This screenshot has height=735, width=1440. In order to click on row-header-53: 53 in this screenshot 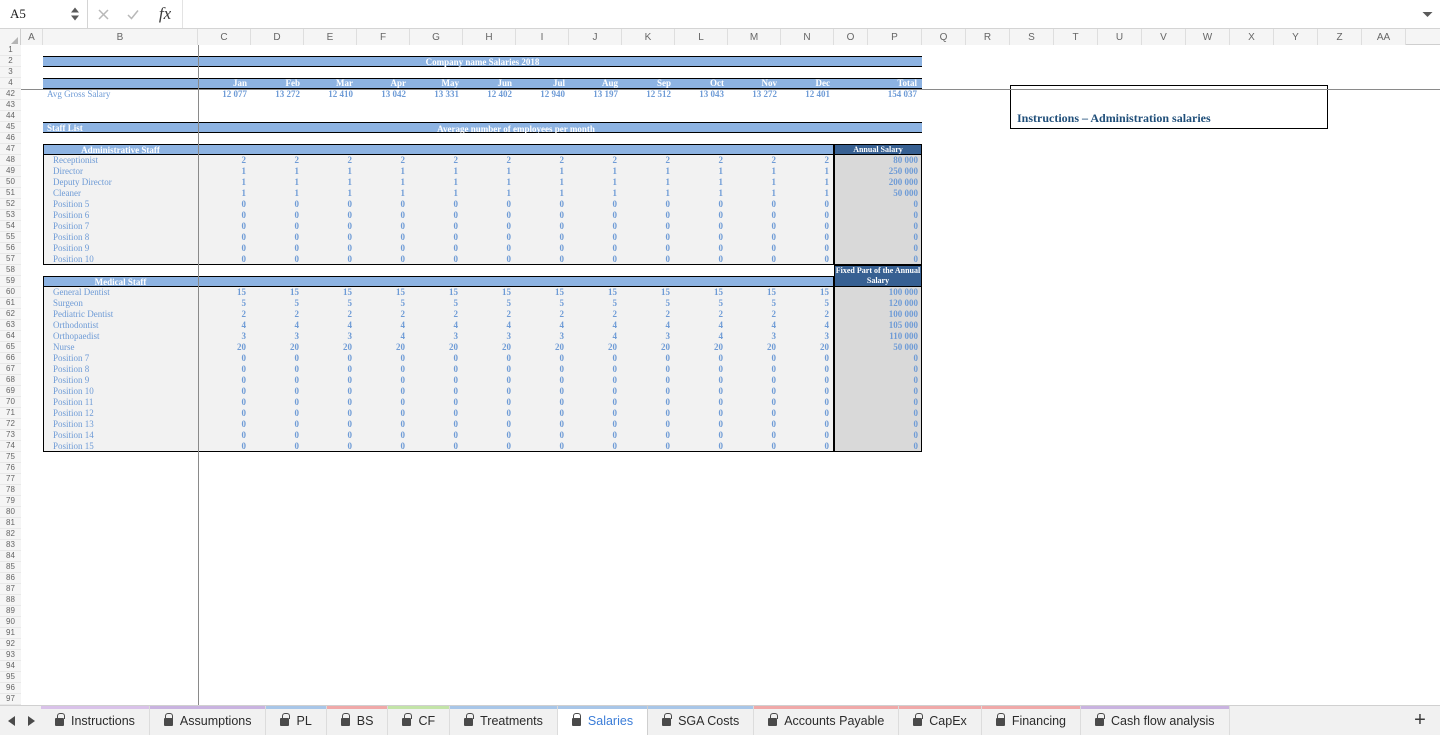, I will do `click(10, 215)`.